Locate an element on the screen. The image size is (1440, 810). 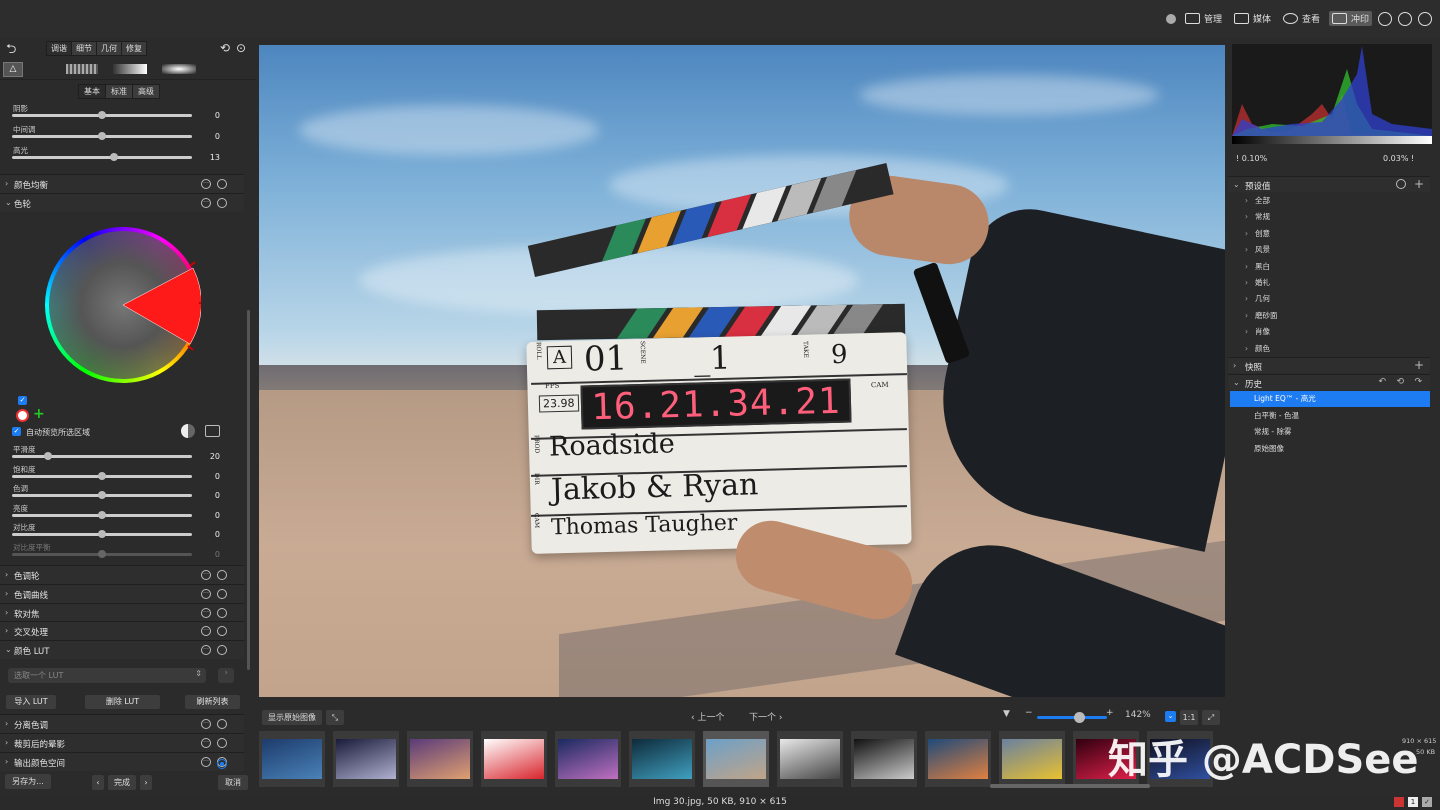
highlight-clip: 0.03% ! is located at coordinates (1398, 158).